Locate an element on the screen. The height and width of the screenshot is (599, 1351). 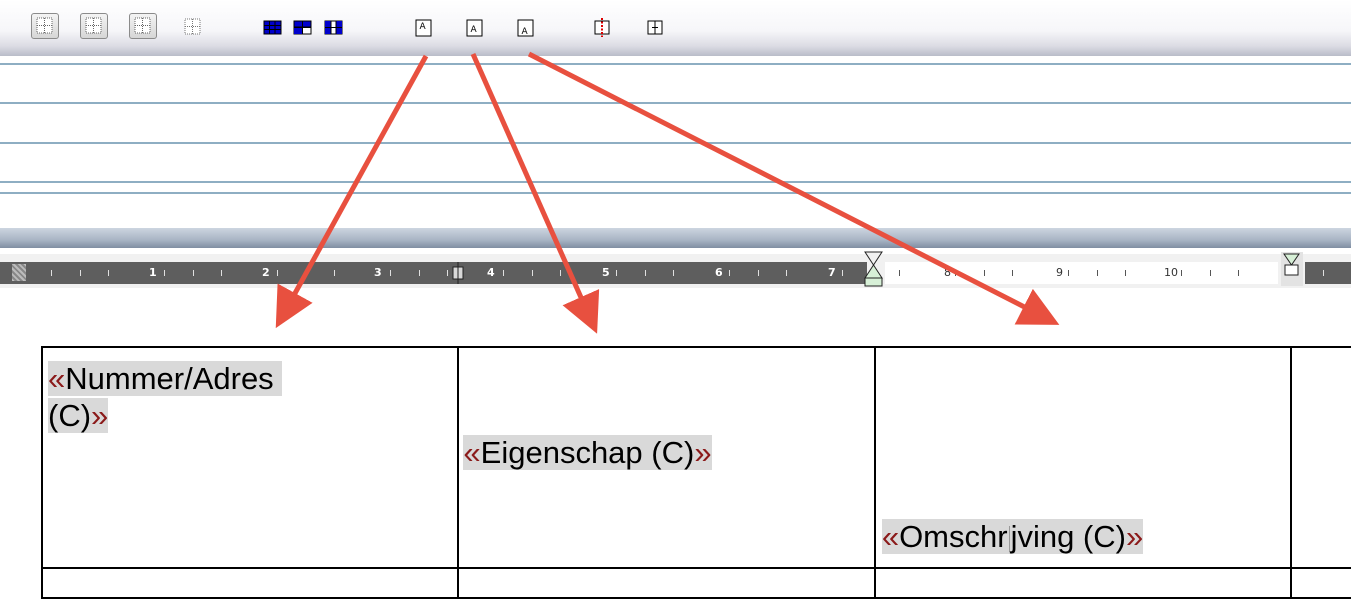
ruler-number: 4 is located at coordinates (491, 272).